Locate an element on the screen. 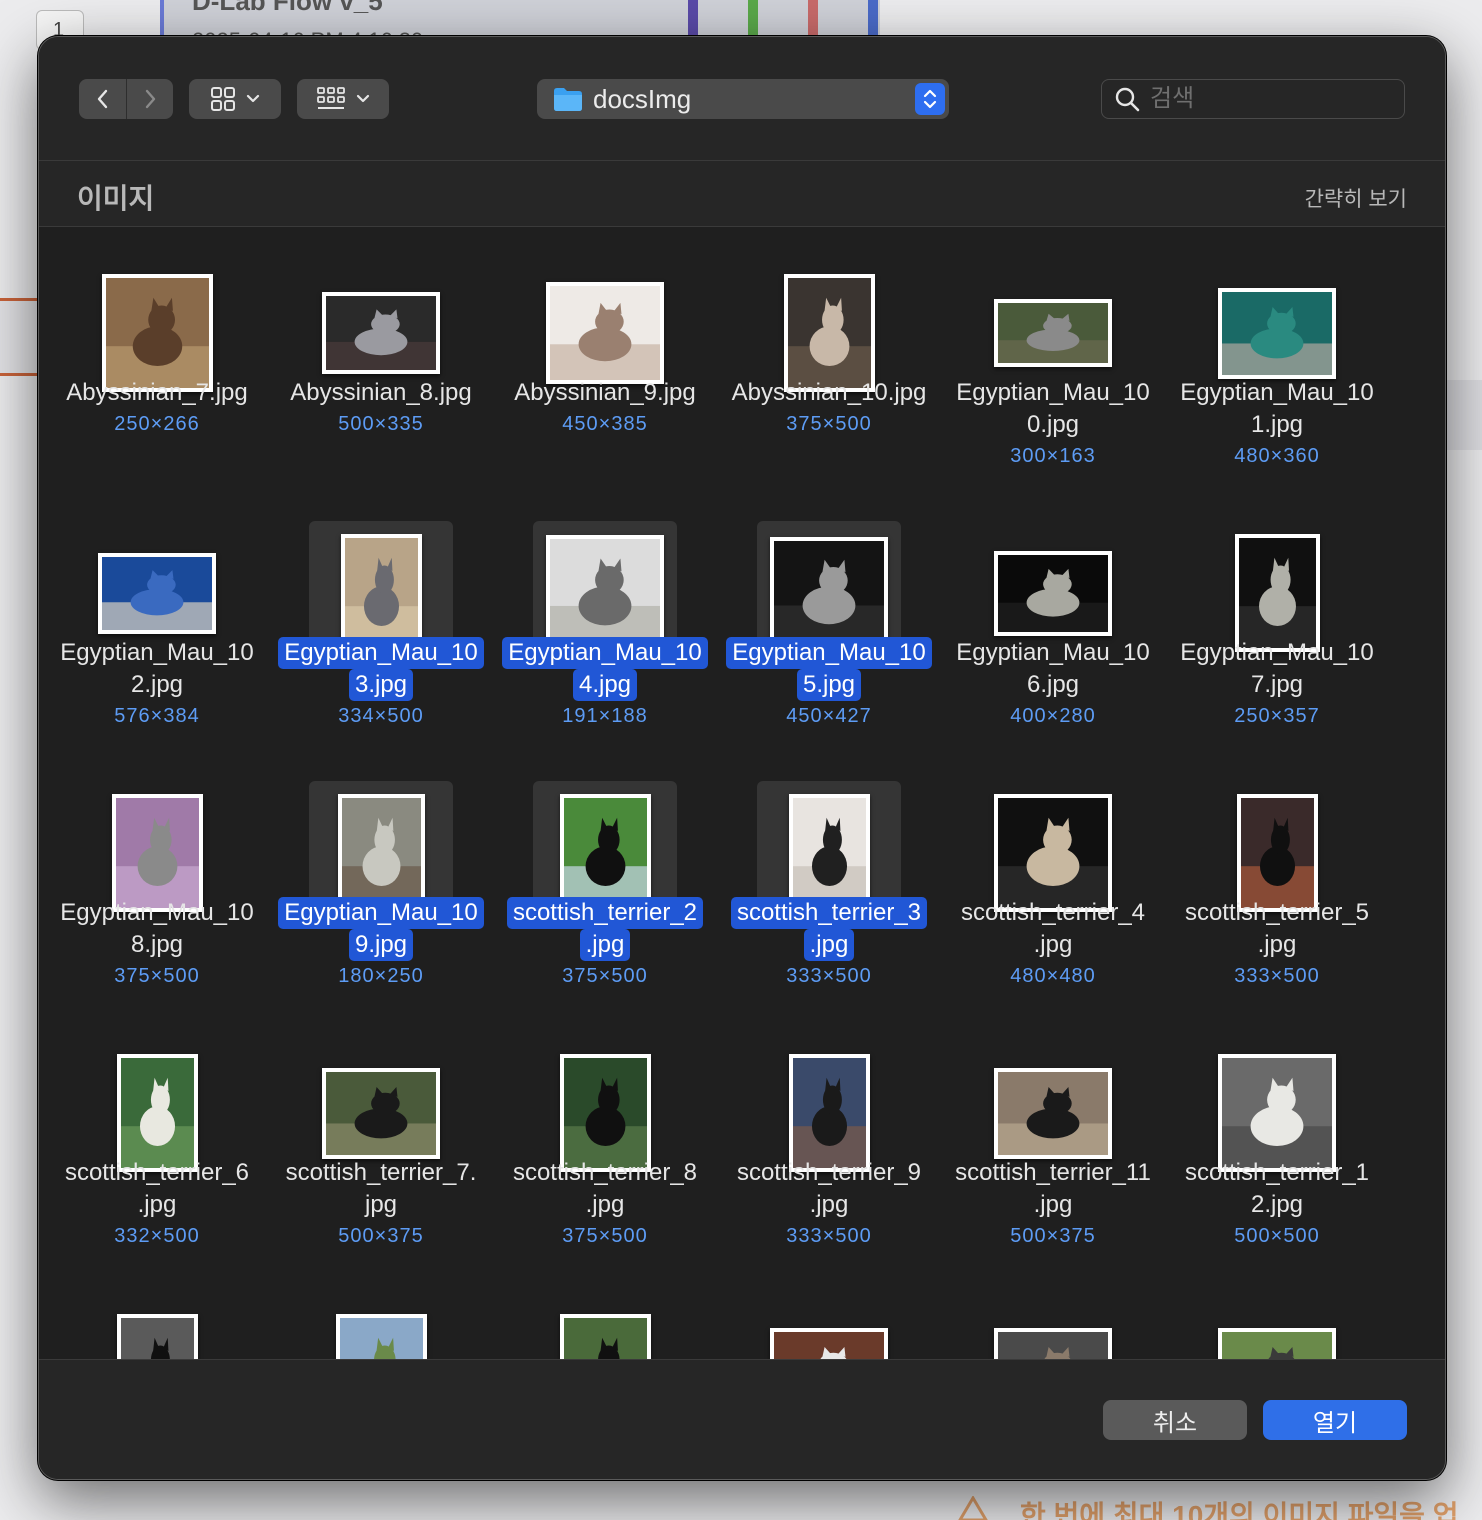 The width and height of the screenshot is (1482, 1520). file-item: Abyssinian_8.jpg 500×335 is located at coordinates (381, 367).